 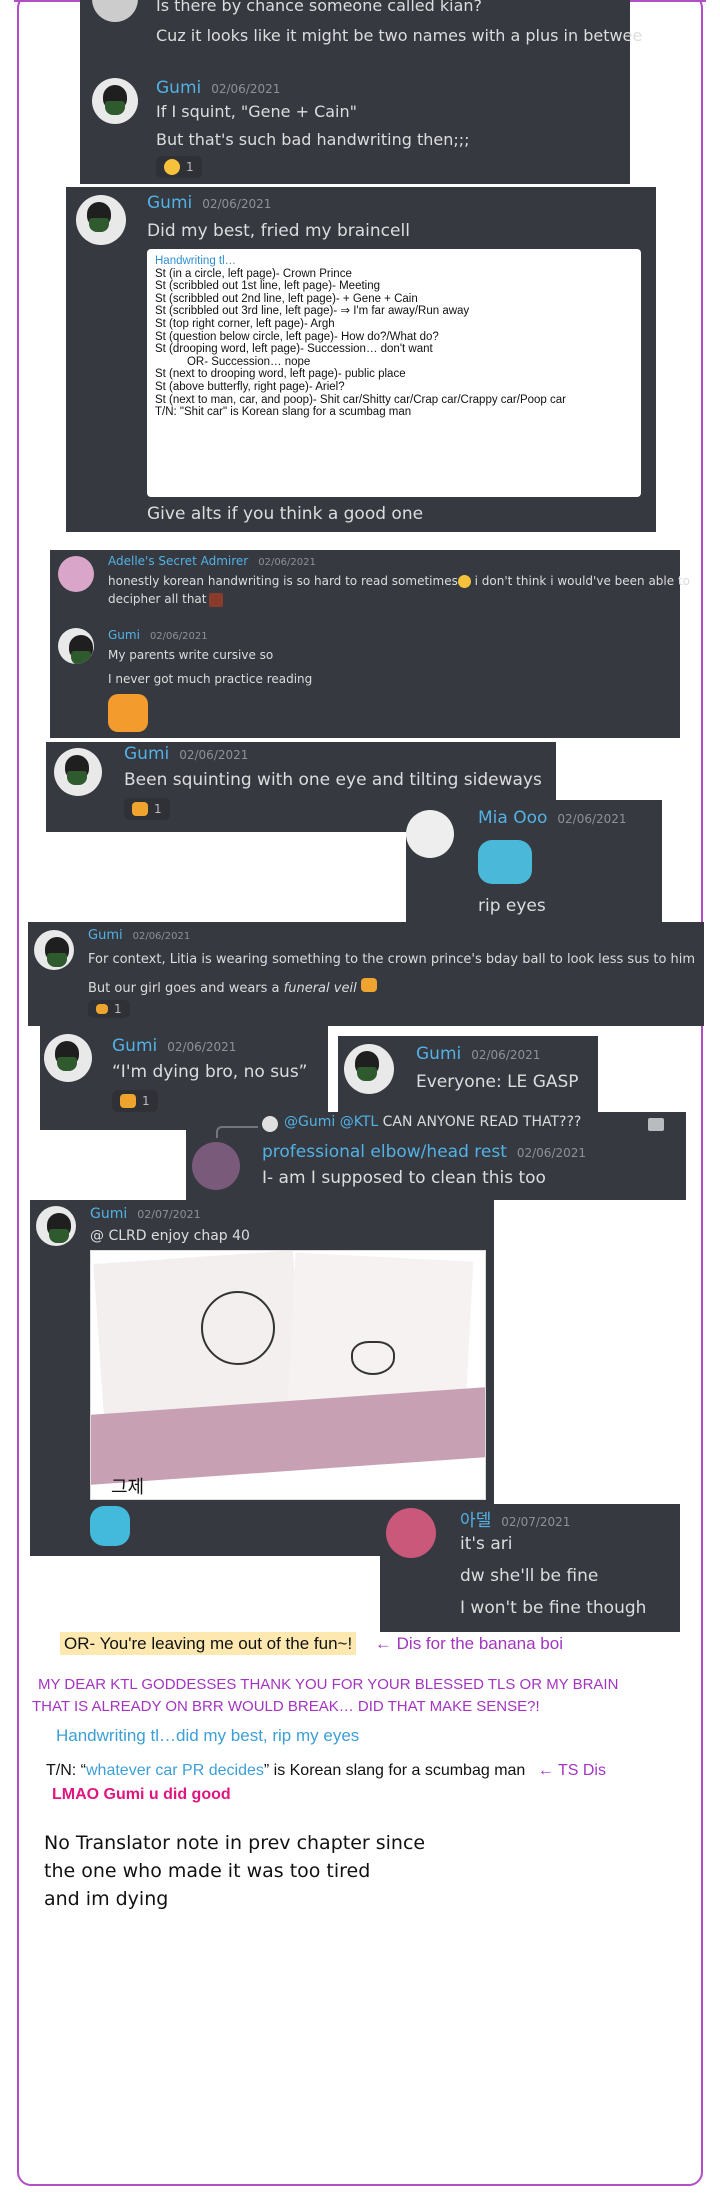 I want to click on message-text: My parents write cursive so, so click(x=191, y=655).